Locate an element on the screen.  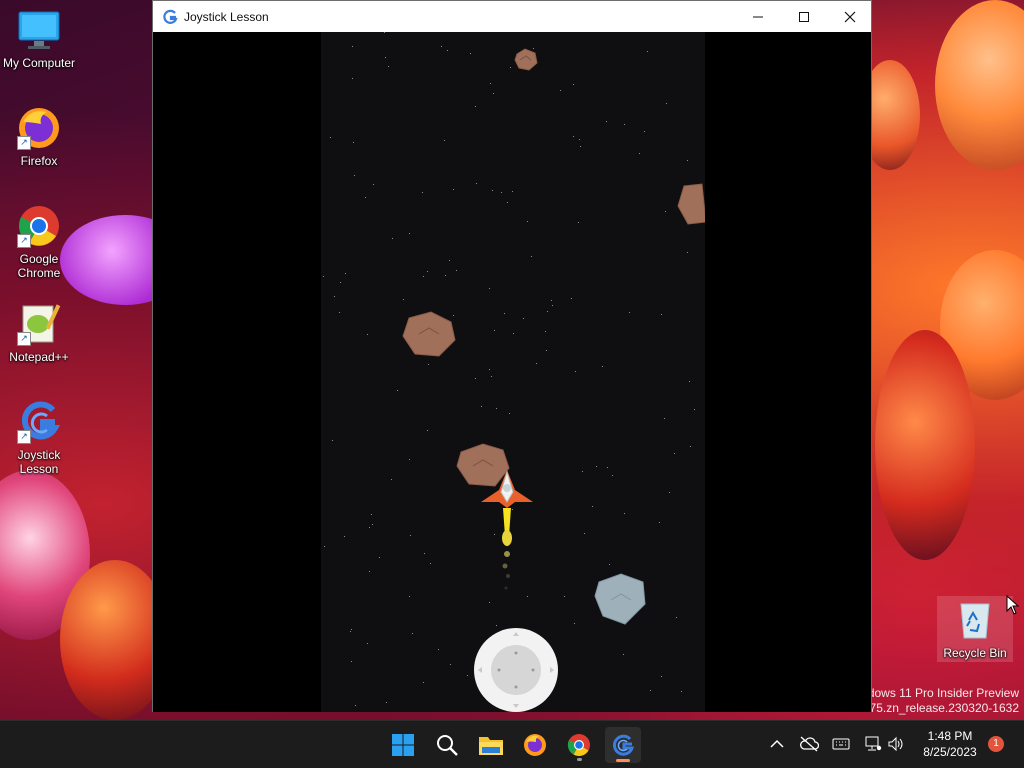
joystick-knob is located at coordinates (516, 670).